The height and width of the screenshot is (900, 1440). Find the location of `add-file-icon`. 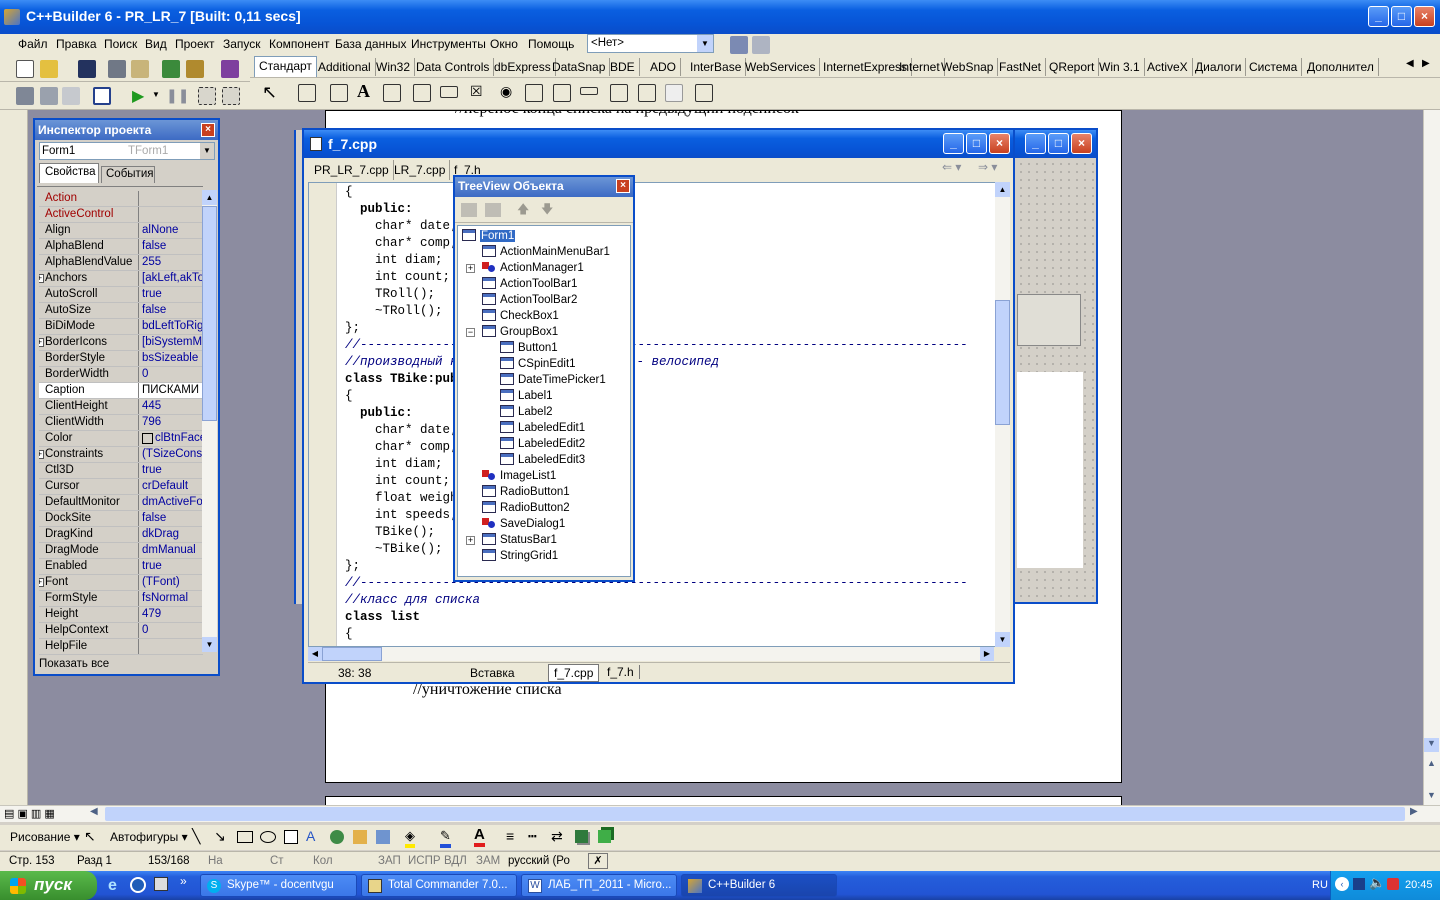

add-file-icon is located at coordinates (171, 69).